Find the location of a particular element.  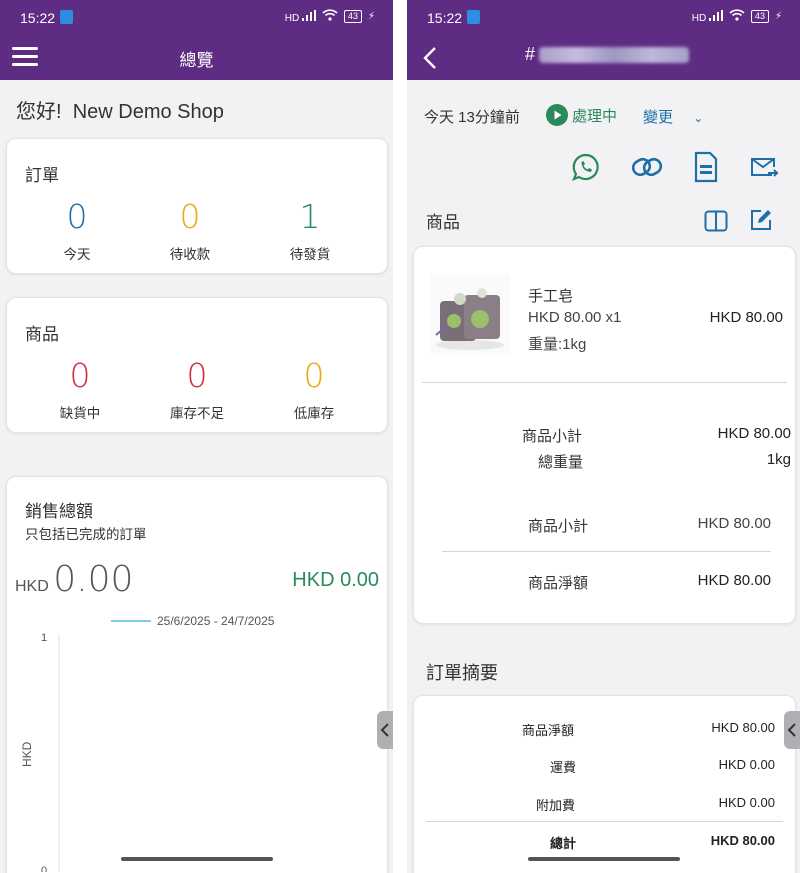

surcharge-value: HKD 0.00 is located at coordinates (746, 802).